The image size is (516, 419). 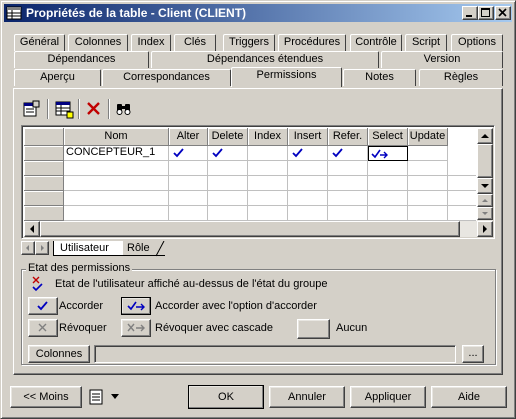 I want to click on column-header-delete: Delete, so click(x=228, y=137).